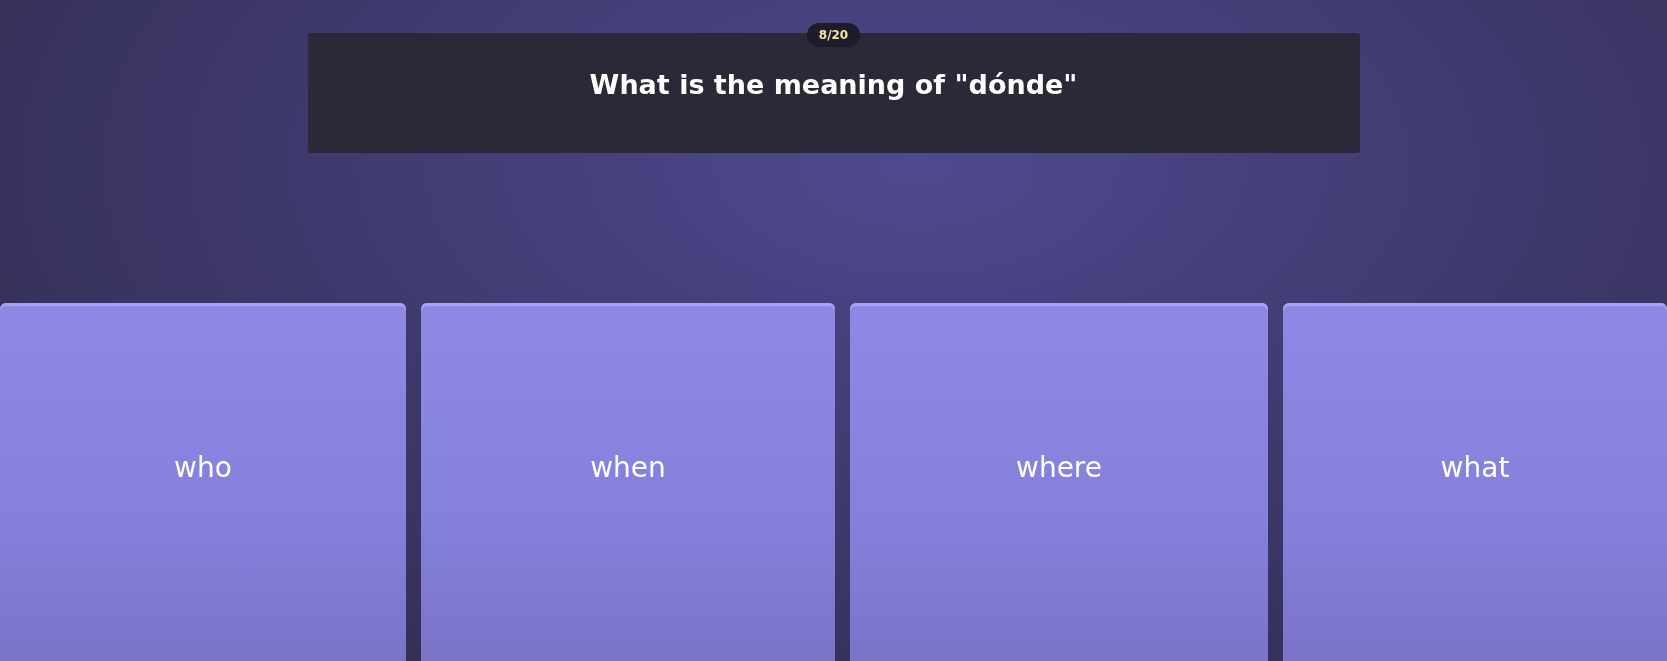 The height and width of the screenshot is (661, 1667). I want to click on answer-button: who, so click(203, 482).